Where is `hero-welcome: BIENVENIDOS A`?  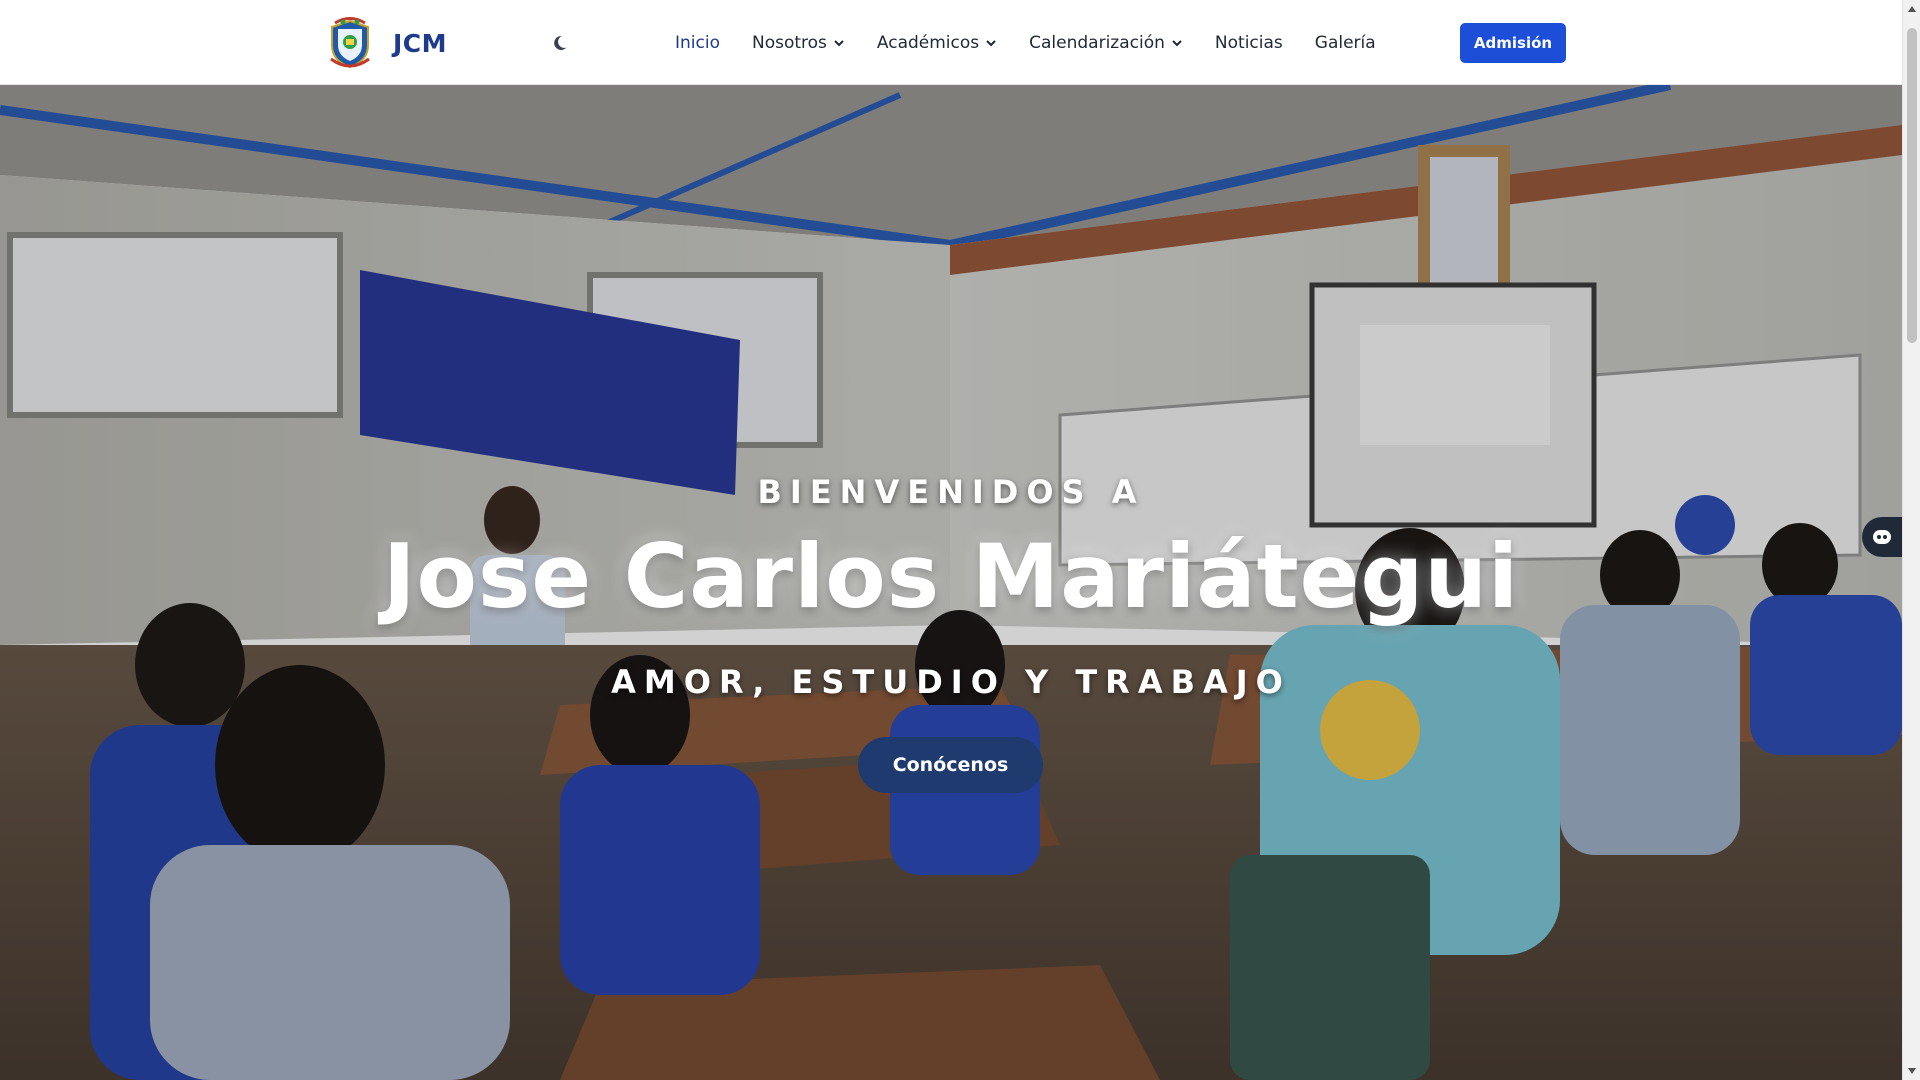
hero-welcome: BIENVENIDOS A is located at coordinates (951, 492).